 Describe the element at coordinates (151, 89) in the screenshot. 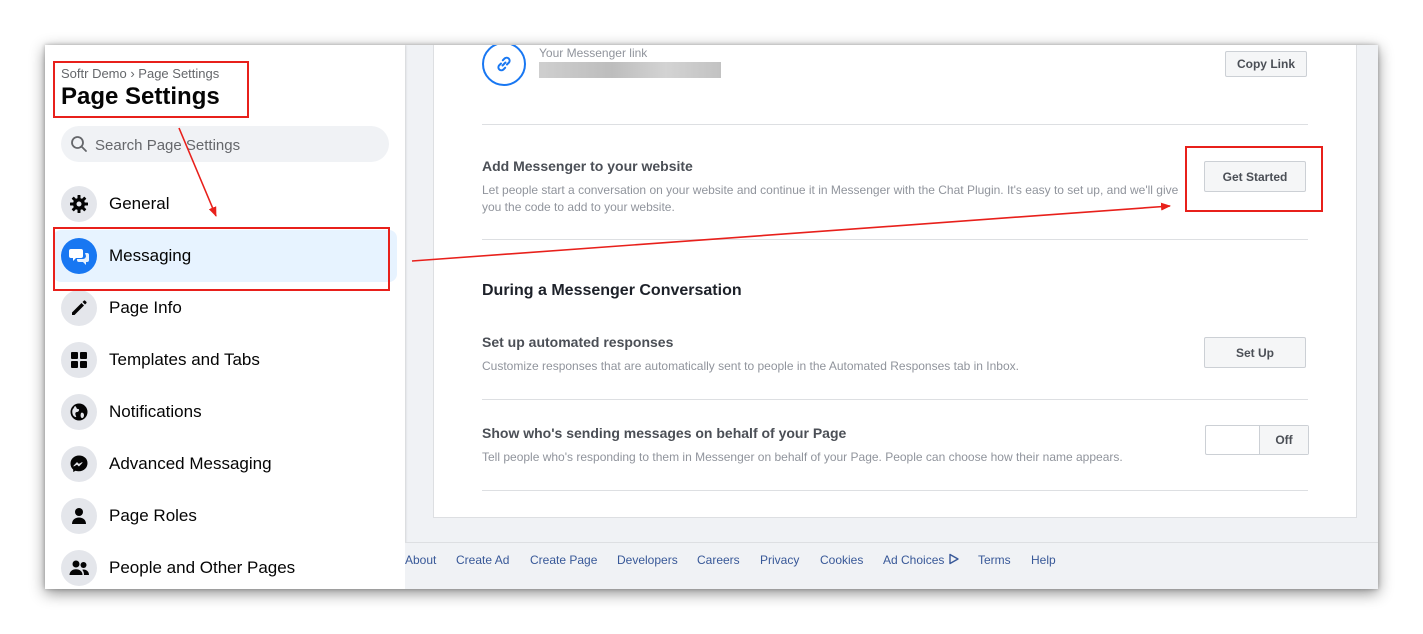

I see `annotation-box-page-settings` at that location.